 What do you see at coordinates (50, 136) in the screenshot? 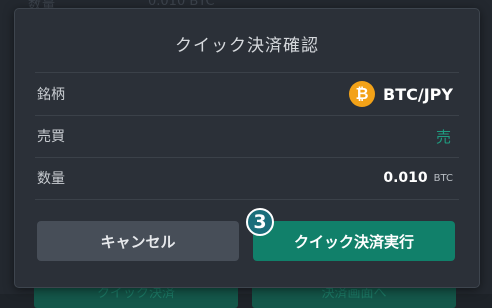
I see `side-label: 売買` at bounding box center [50, 136].